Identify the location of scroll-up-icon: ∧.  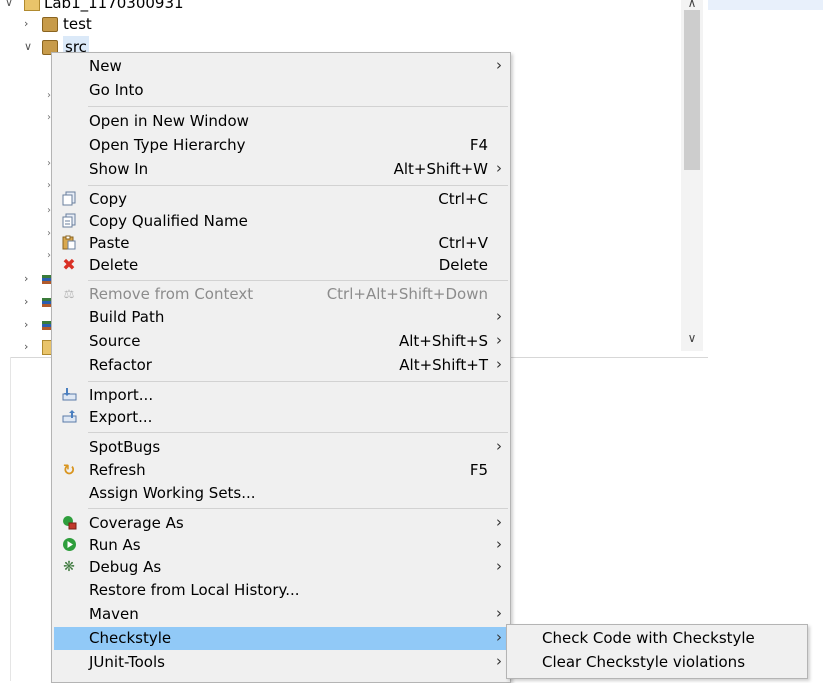
(692, 5).